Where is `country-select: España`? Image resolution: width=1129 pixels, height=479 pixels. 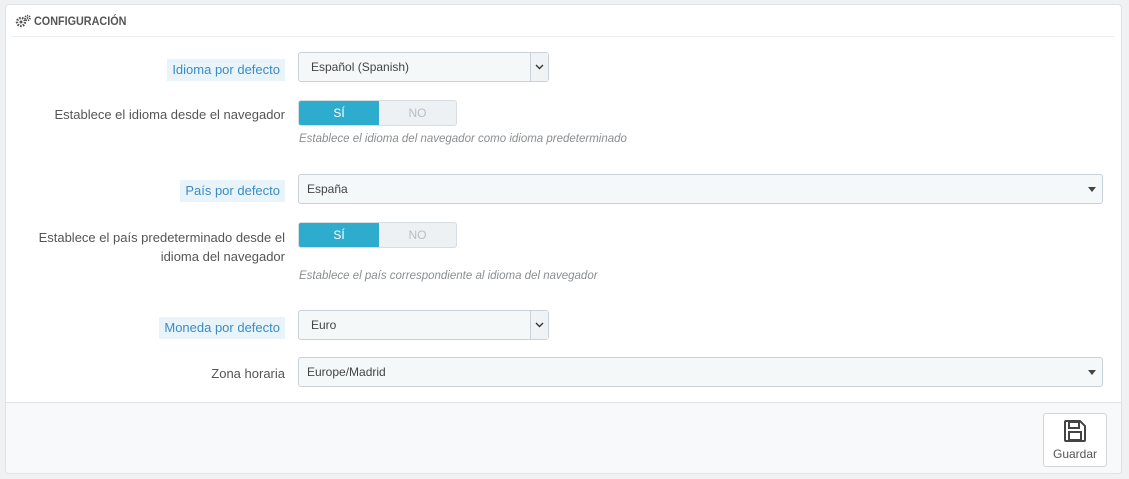
country-select: España is located at coordinates (700, 189).